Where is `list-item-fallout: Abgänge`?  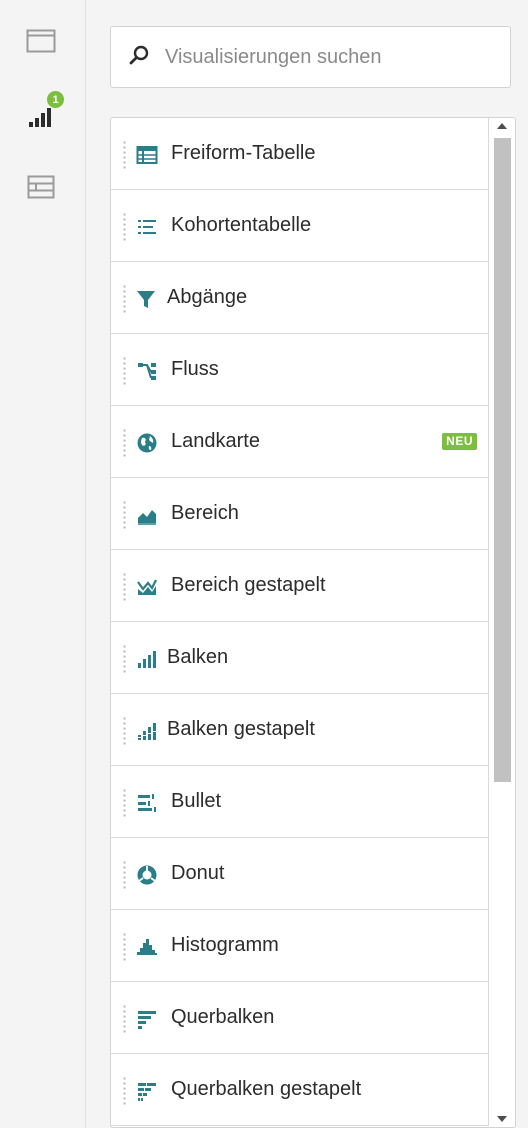
list-item-fallout: Abgänge is located at coordinates (300, 298).